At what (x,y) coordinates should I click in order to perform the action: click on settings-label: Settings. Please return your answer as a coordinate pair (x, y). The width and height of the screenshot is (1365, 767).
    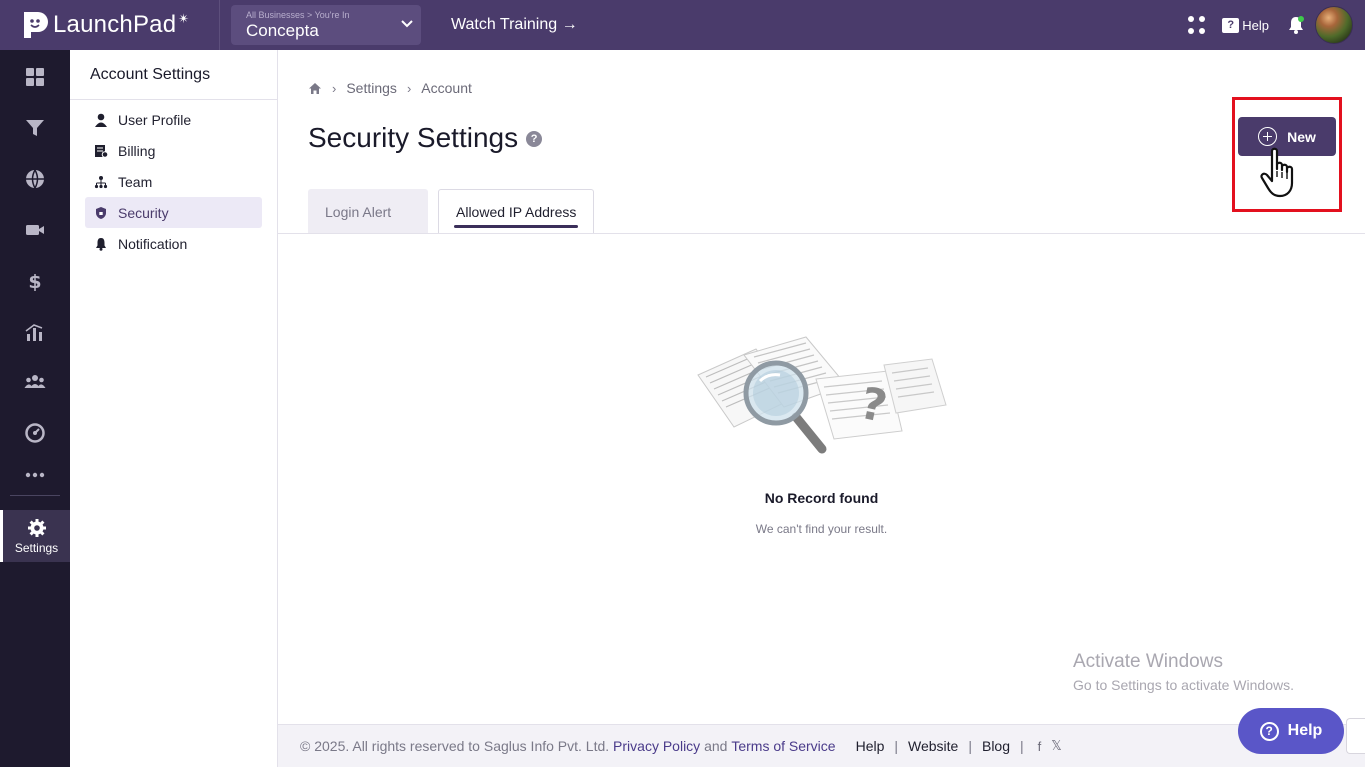
    Looking at the image, I should click on (36, 547).